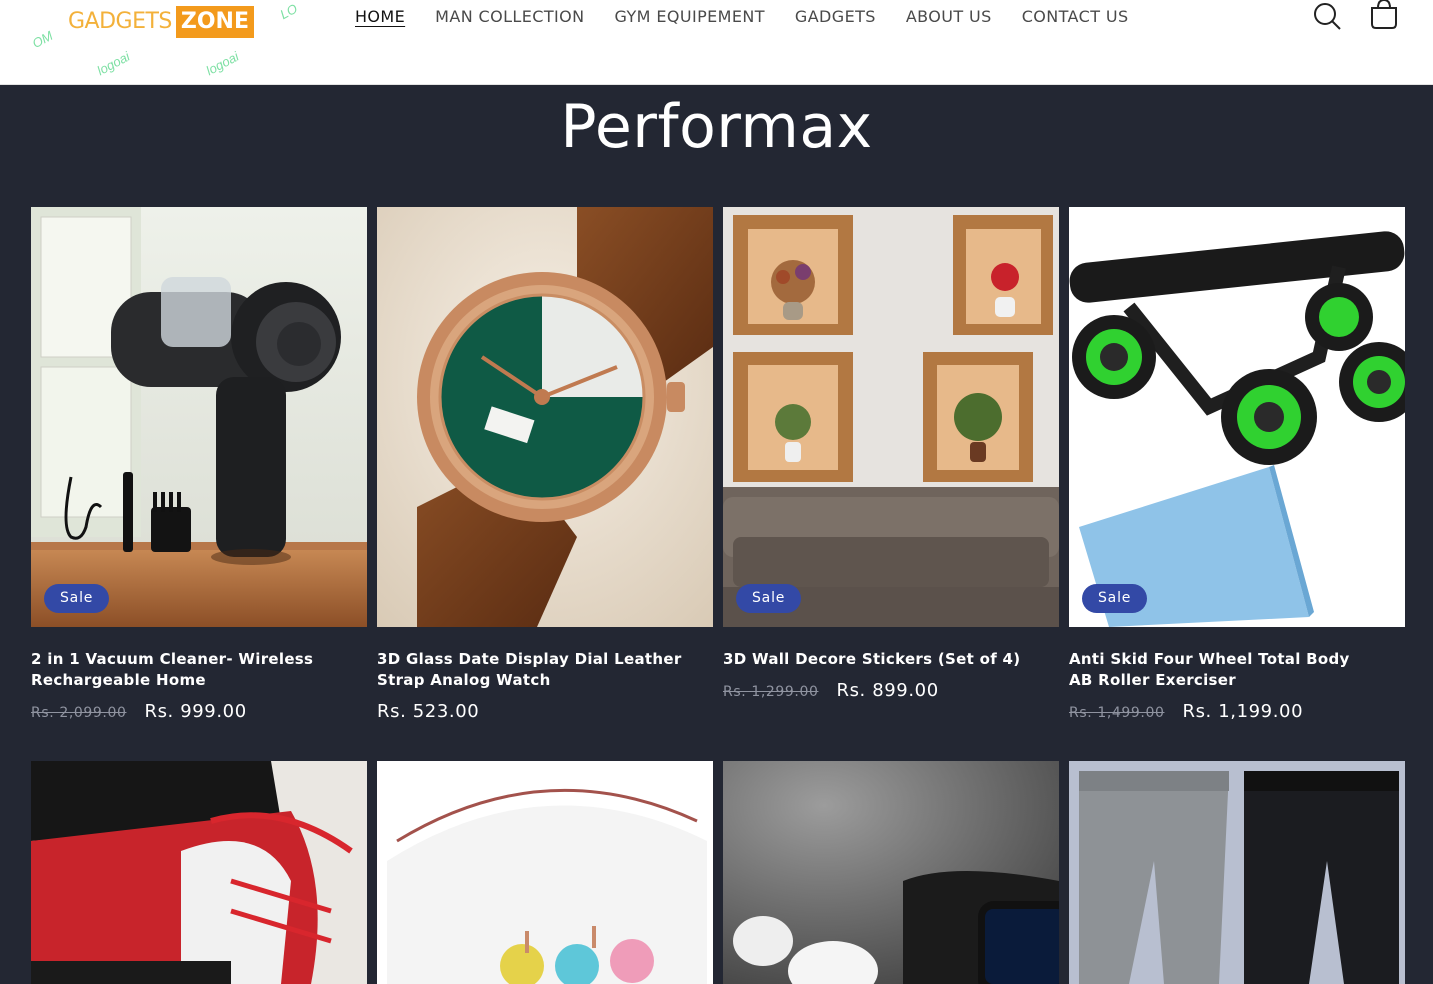 This screenshot has height=984, width=1433. I want to click on cart-icon, so click(1384, 16).